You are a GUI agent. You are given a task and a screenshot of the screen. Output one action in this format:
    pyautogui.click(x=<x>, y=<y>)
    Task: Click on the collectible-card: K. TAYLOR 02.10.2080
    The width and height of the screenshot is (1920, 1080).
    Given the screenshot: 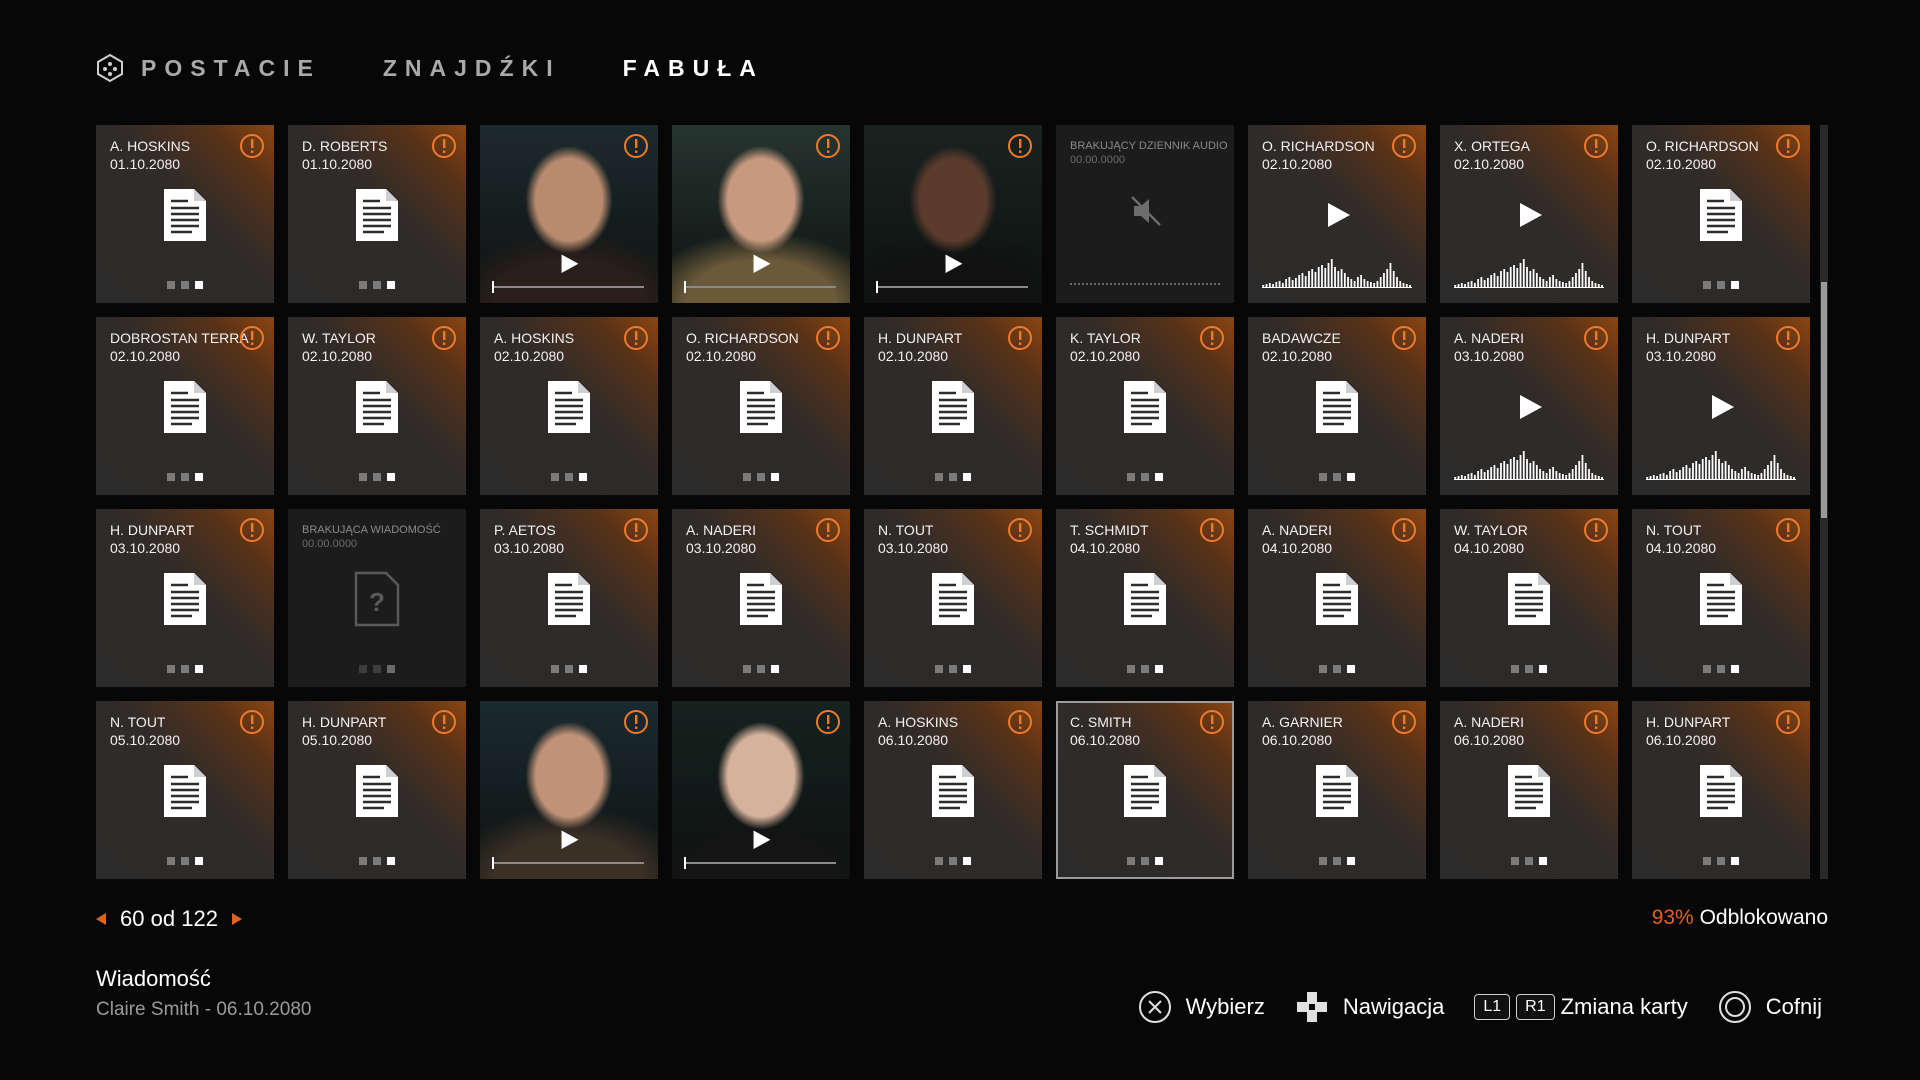 What is the action you would take?
    pyautogui.click(x=1145, y=406)
    